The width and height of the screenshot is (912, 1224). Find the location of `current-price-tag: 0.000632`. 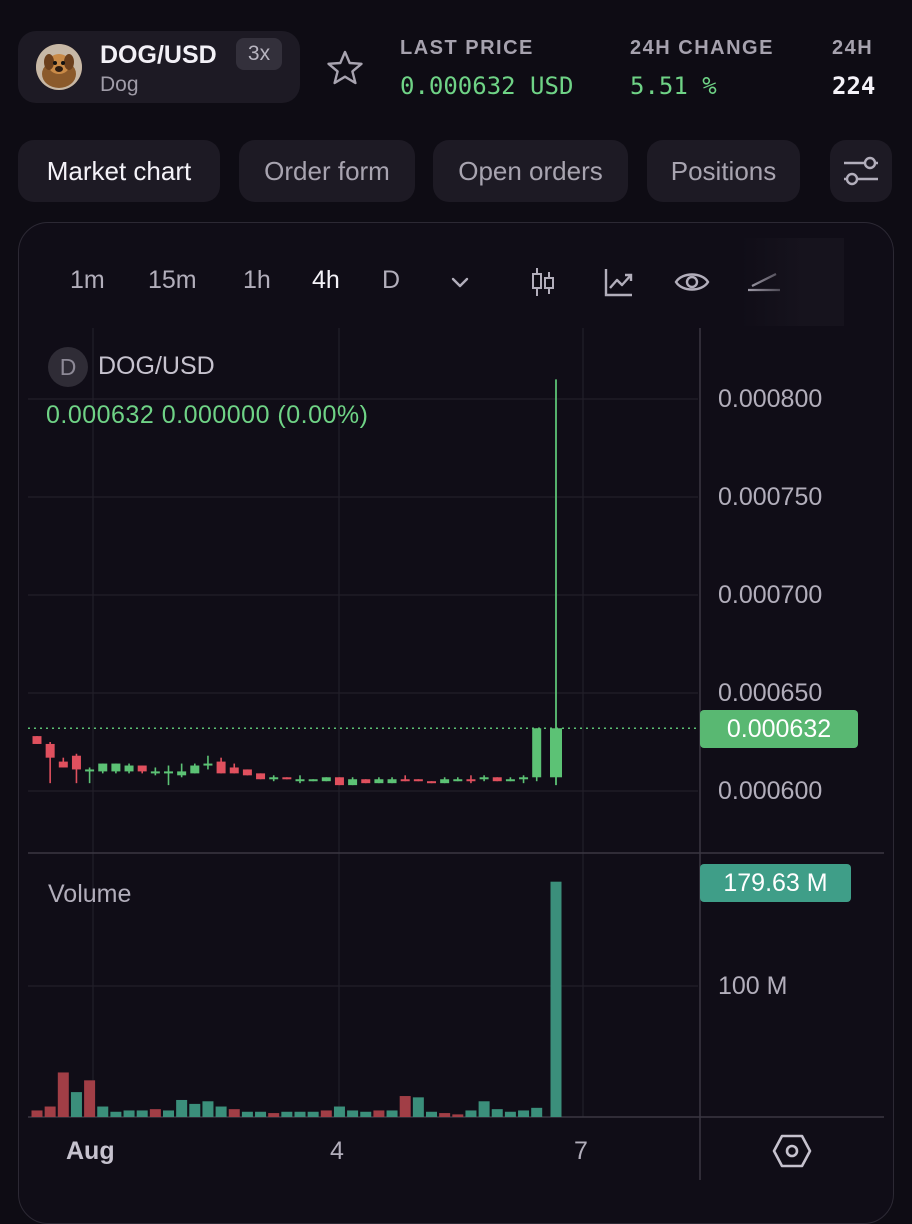

current-price-tag: 0.000632 is located at coordinates (779, 729).